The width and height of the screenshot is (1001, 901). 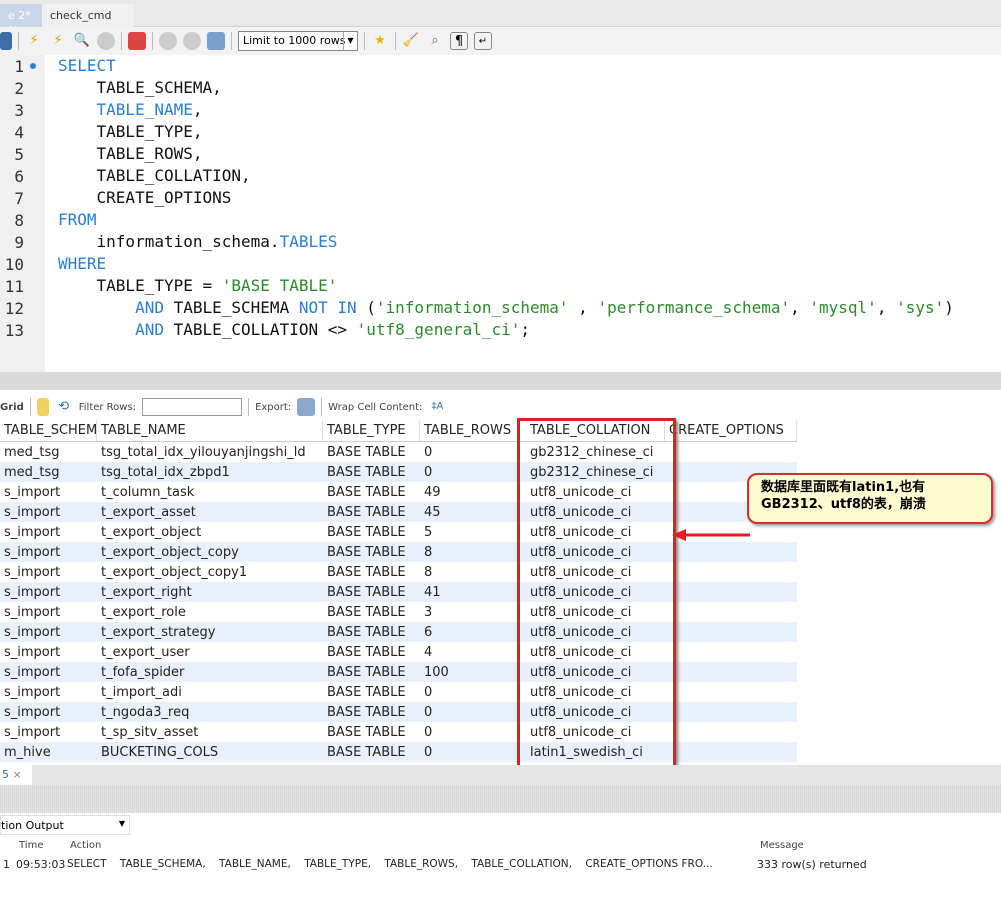 I want to click on output-splitter, so click(x=500, y=799).